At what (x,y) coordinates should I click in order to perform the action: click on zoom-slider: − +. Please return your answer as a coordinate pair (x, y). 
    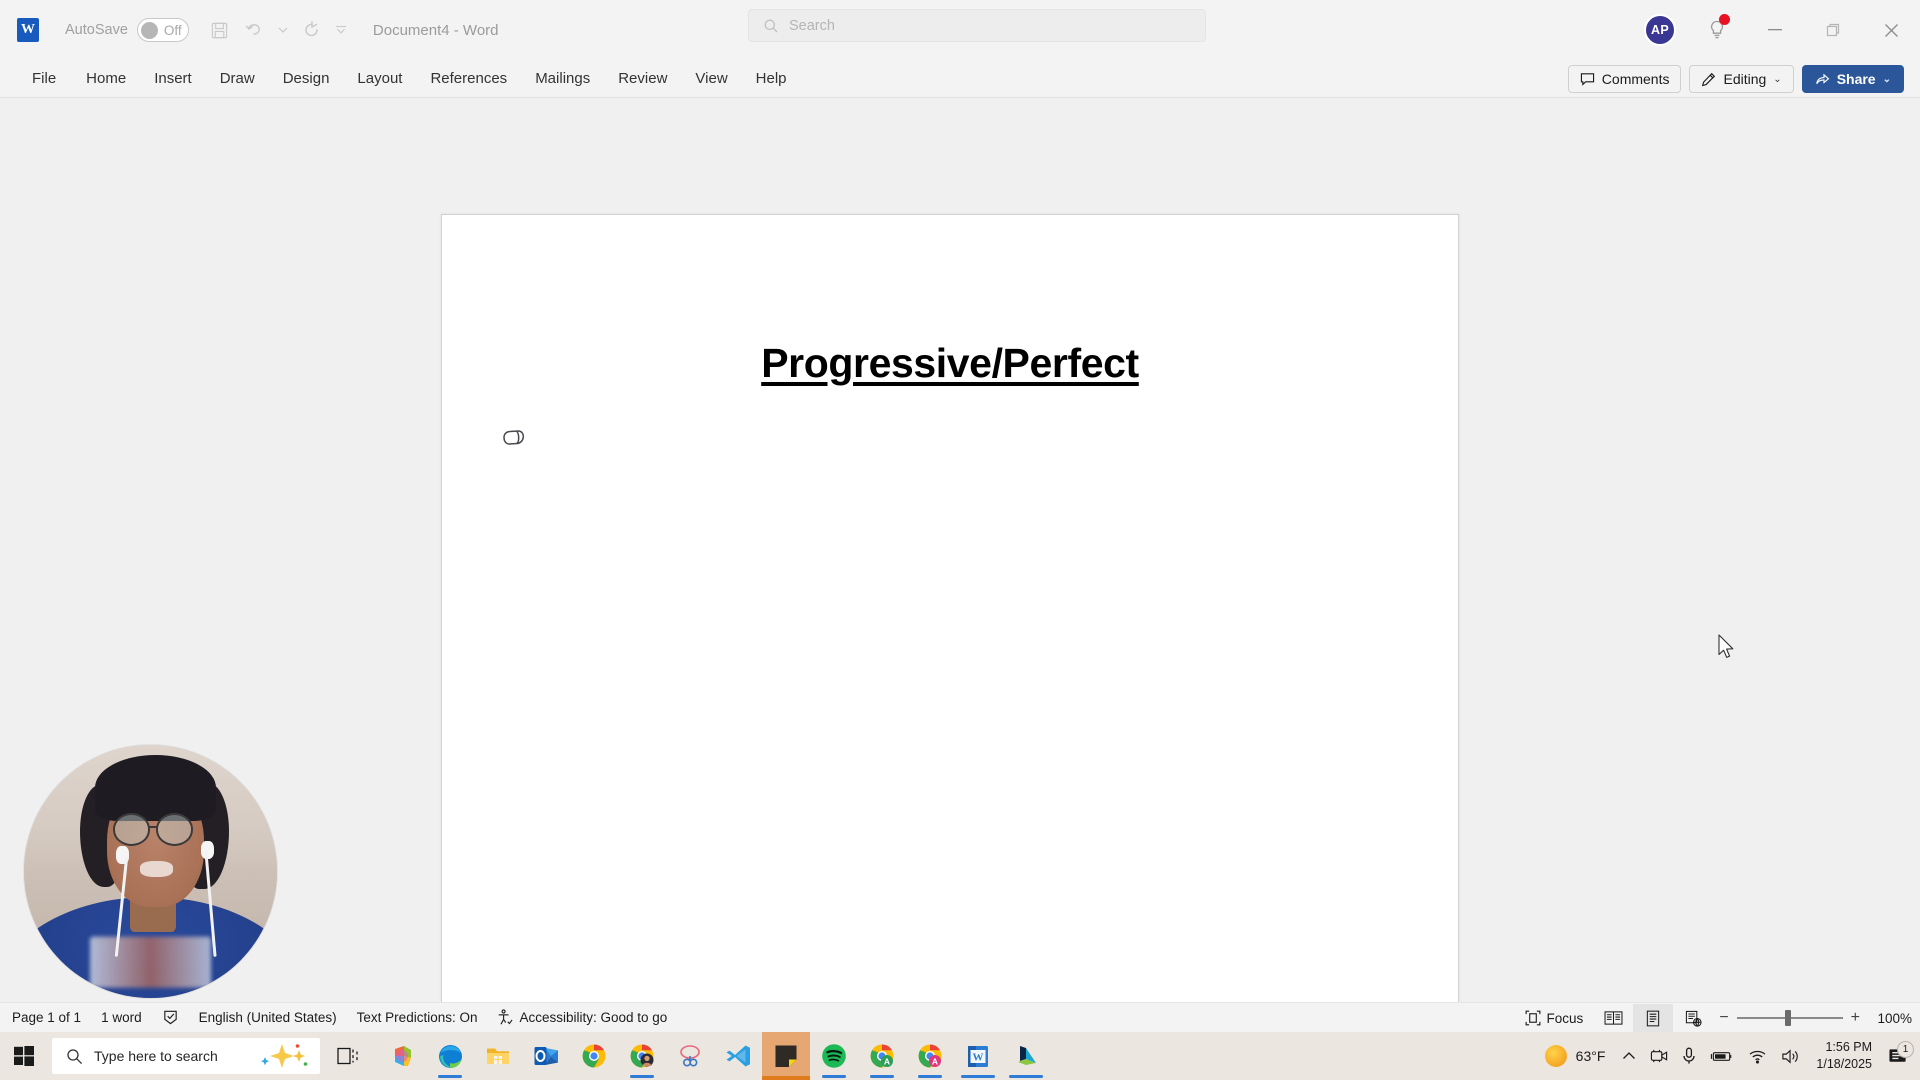
    Looking at the image, I should click on (1789, 1018).